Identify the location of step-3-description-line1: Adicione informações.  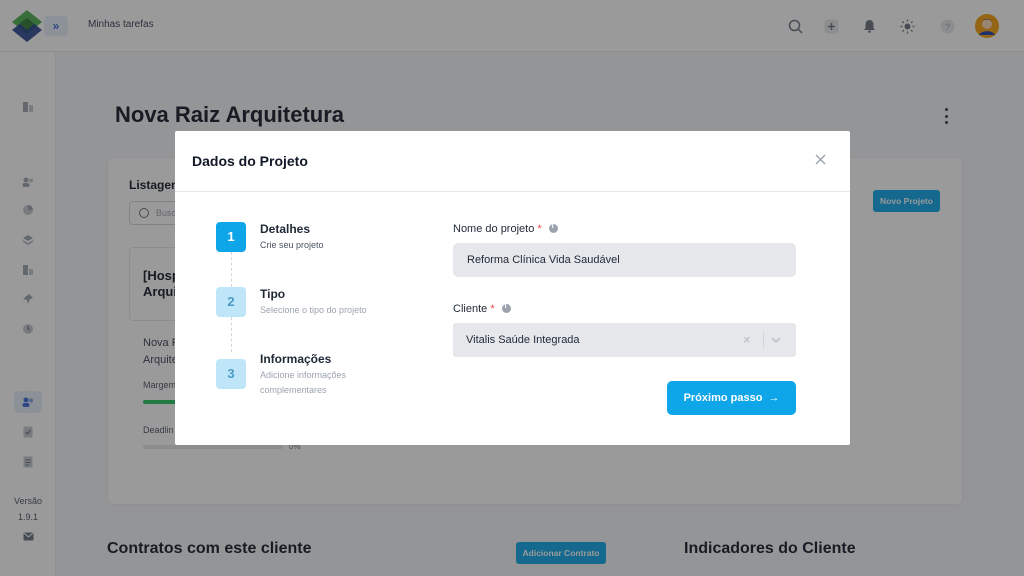
(303, 375).